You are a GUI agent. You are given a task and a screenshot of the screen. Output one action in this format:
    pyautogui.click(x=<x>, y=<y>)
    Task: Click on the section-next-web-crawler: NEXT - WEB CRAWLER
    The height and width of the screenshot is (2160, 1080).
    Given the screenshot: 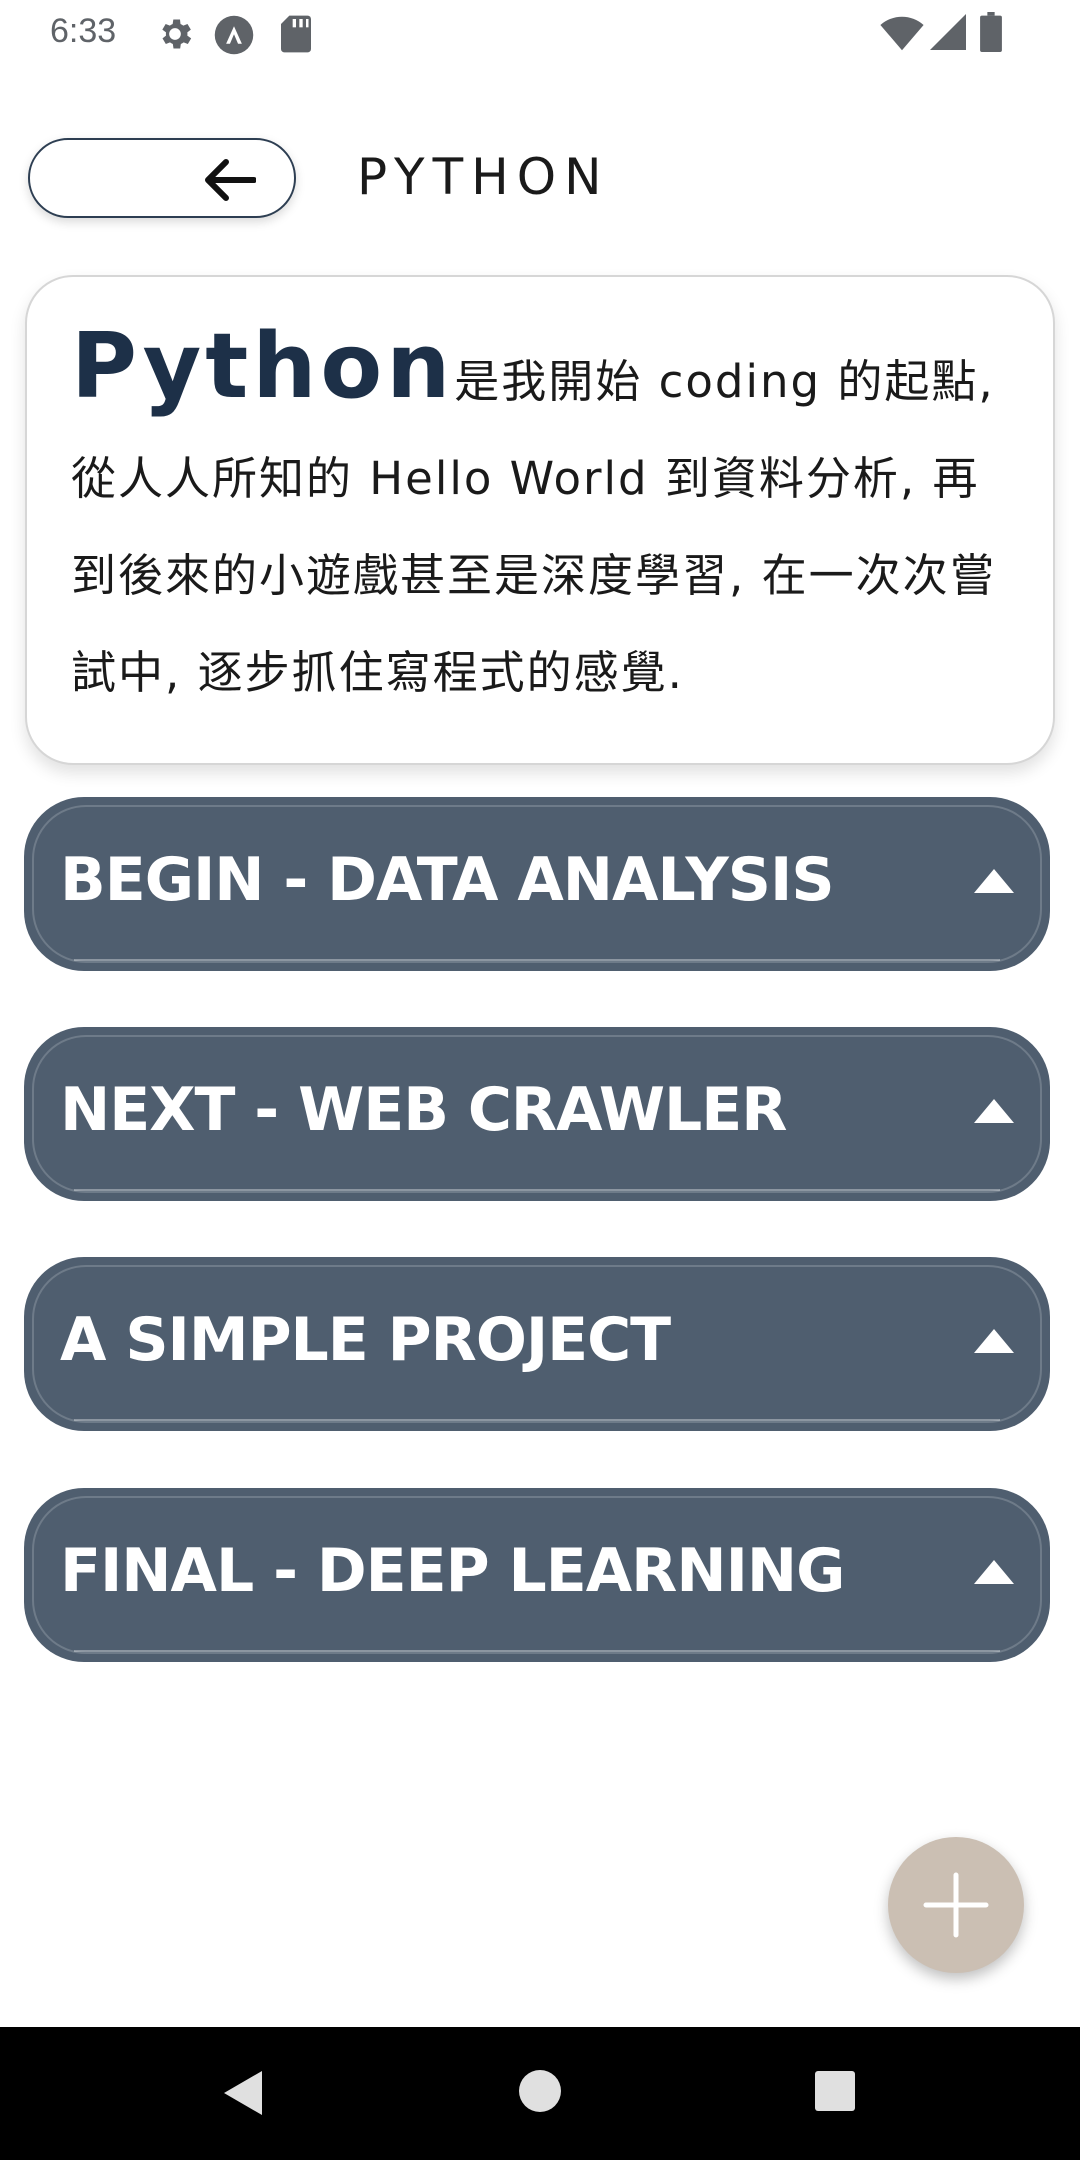 What is the action you would take?
    pyautogui.click(x=537, y=1114)
    